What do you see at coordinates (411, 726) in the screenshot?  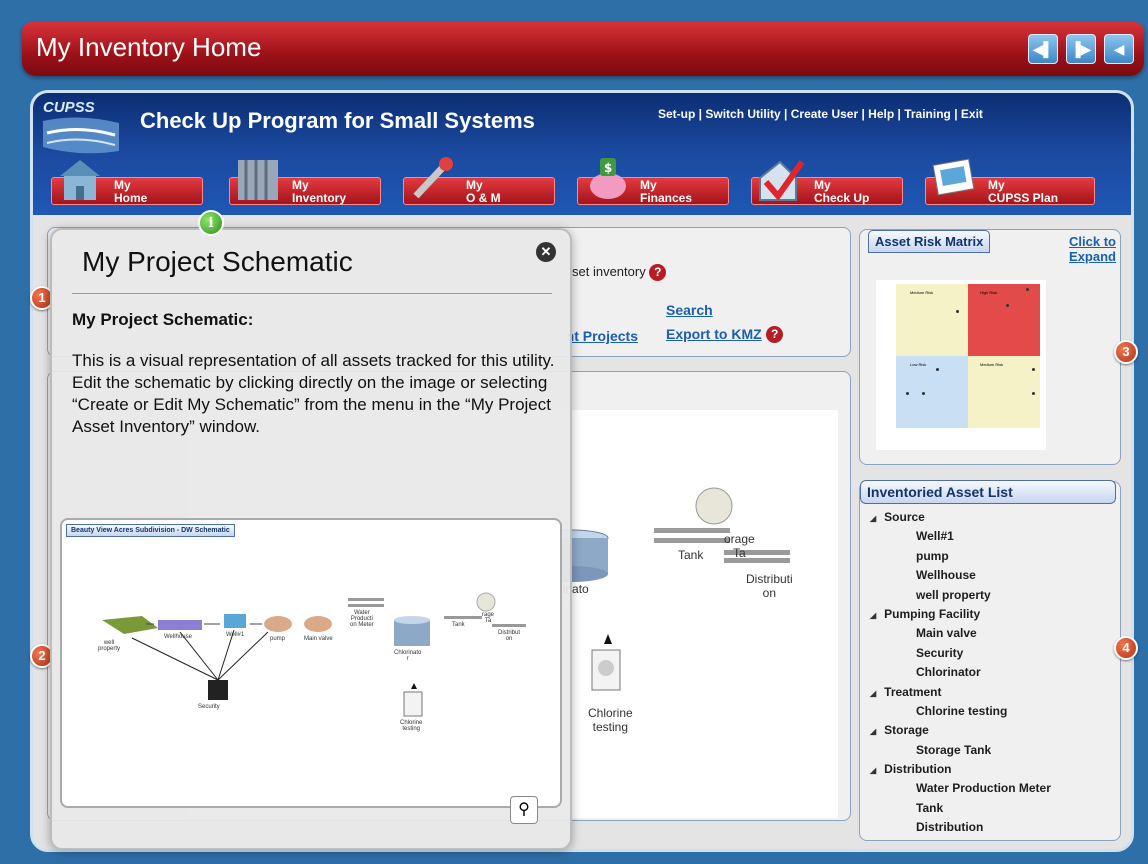 I see `thumb-label: Chlorine testing` at bounding box center [411, 726].